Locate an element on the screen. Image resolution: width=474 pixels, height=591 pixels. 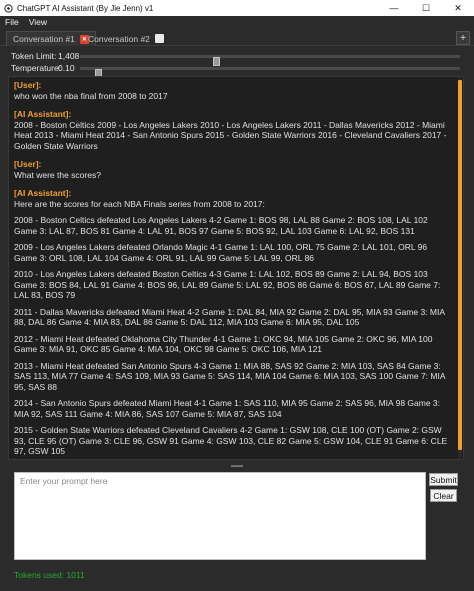
add-tab-button: + is located at coordinates (463, 38).